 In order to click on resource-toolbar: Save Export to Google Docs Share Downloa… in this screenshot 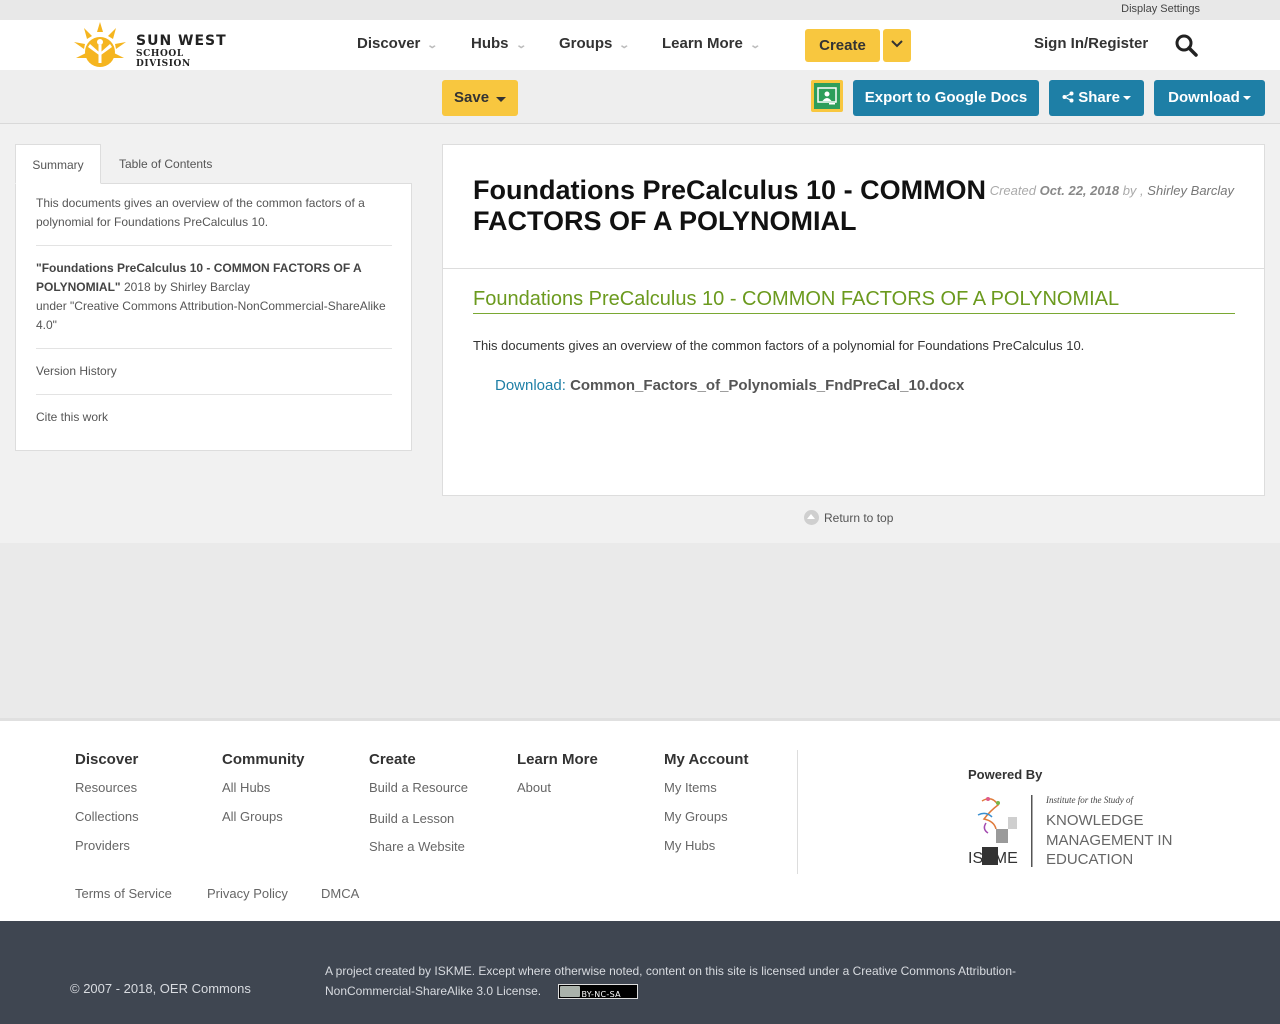, I will do `click(640, 97)`.